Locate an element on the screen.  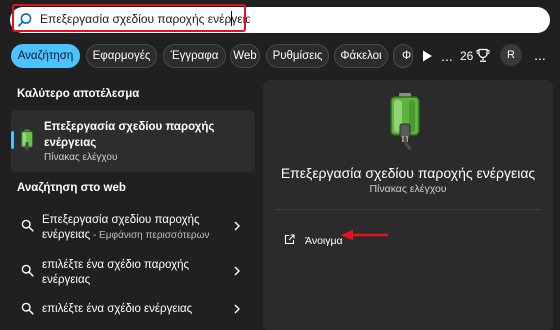
open-external-icon is located at coordinates (289, 239).